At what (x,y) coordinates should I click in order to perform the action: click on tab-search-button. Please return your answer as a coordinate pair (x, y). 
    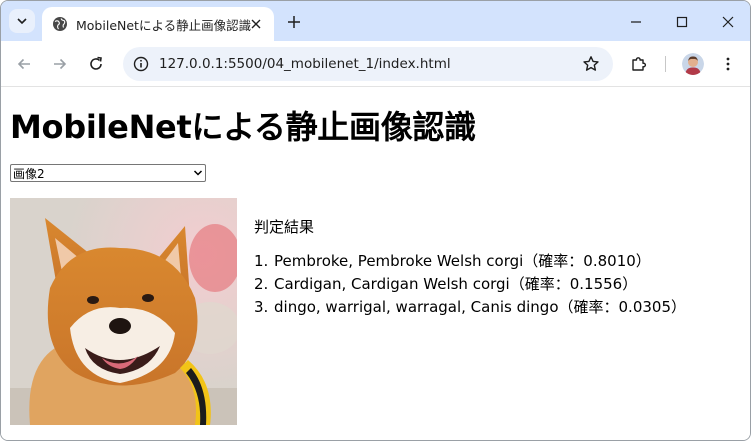
    Looking at the image, I should click on (22, 21).